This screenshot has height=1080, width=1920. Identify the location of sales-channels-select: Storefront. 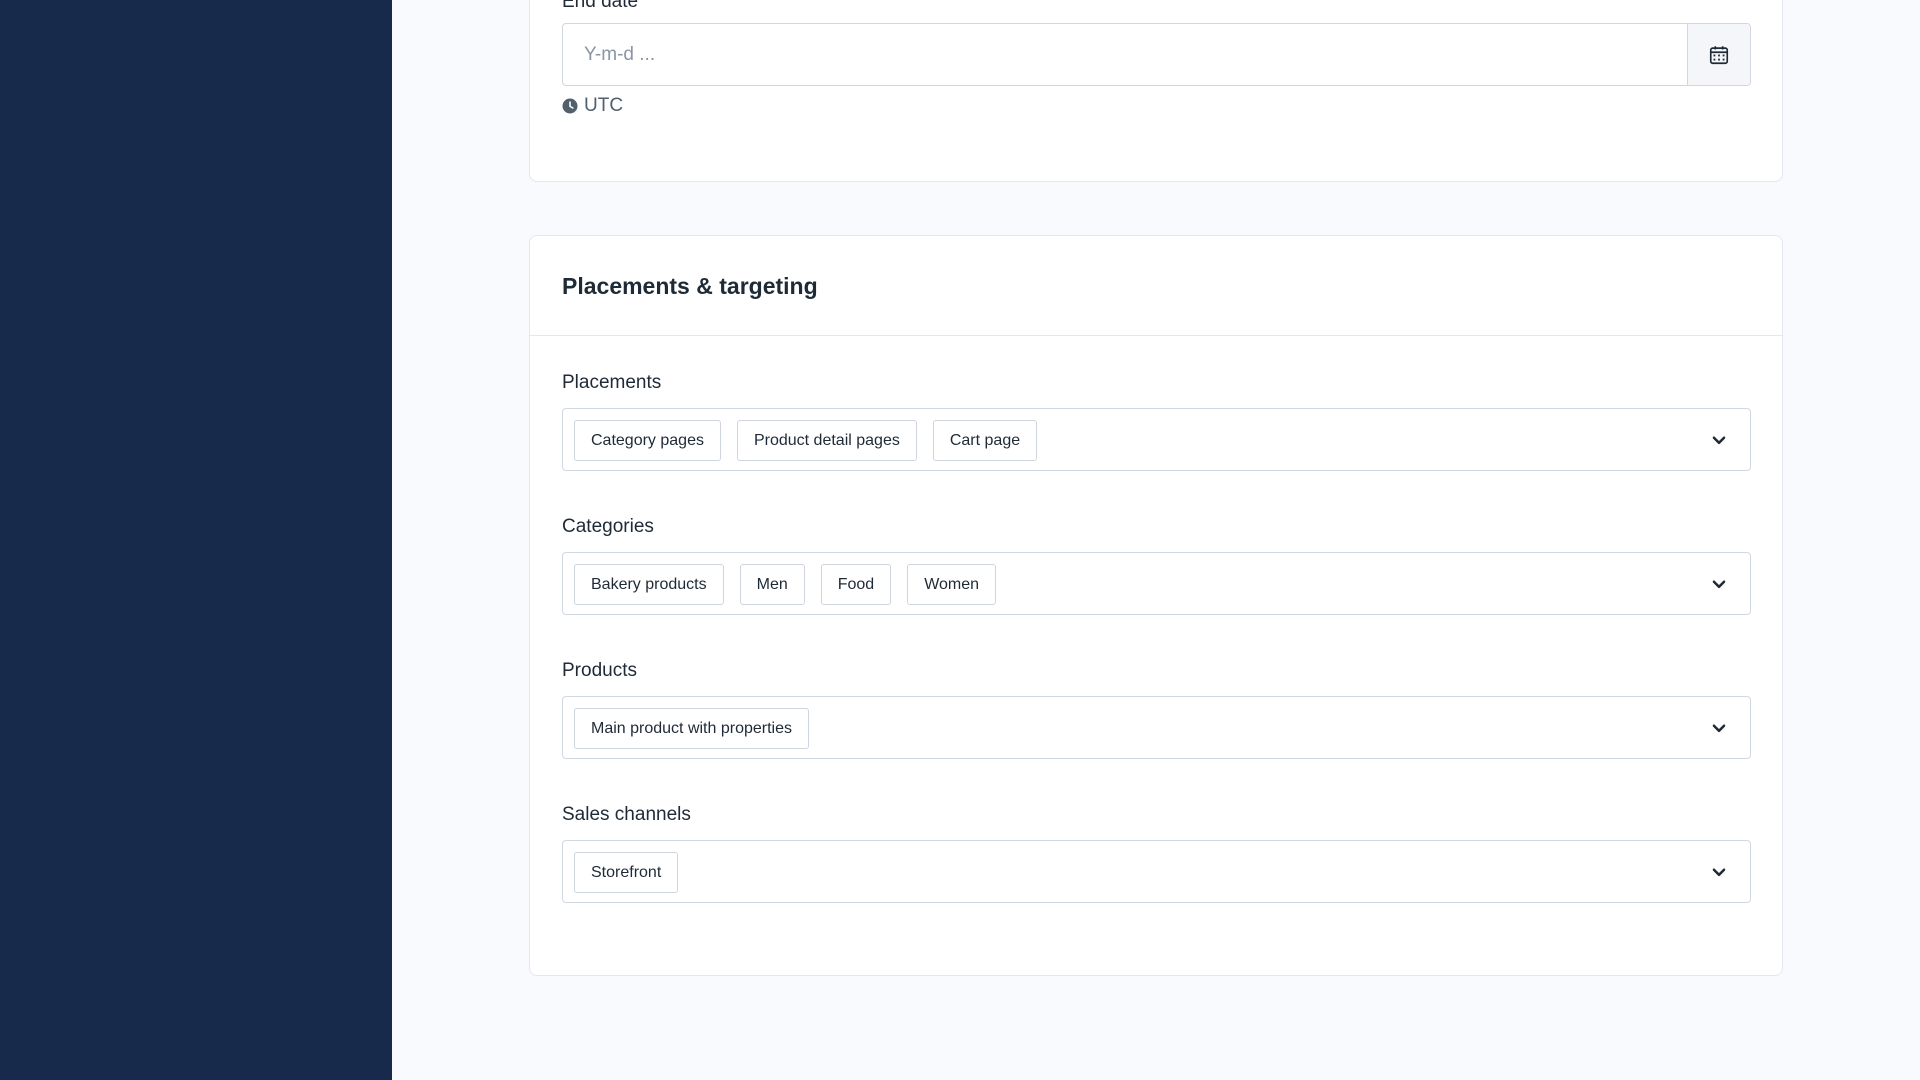
(1156, 871).